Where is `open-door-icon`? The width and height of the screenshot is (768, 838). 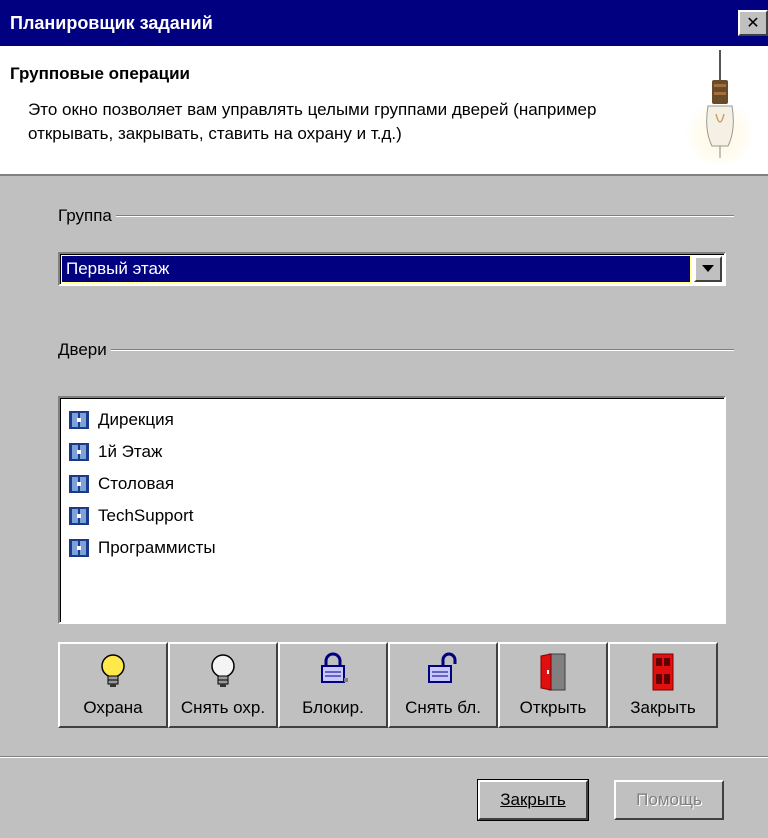 open-door-icon is located at coordinates (553, 672).